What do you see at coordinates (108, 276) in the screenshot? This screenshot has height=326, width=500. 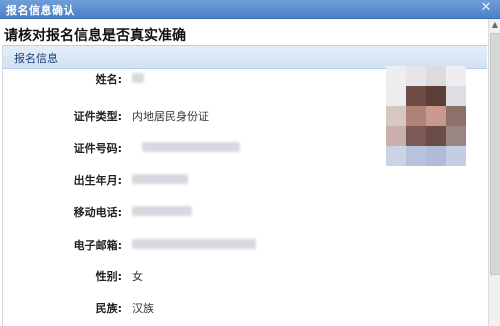 I see `field-label-gender: 性别:` at bounding box center [108, 276].